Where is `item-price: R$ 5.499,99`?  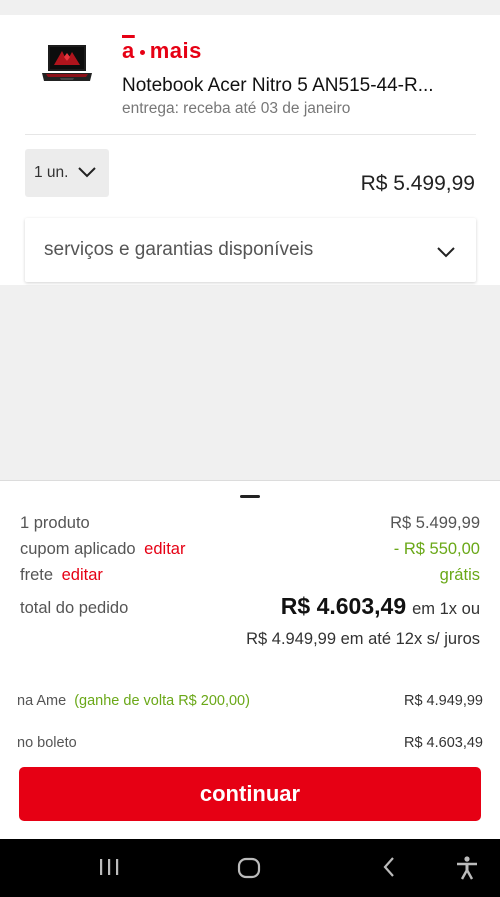
item-price: R$ 5.499,99 is located at coordinates (417, 183).